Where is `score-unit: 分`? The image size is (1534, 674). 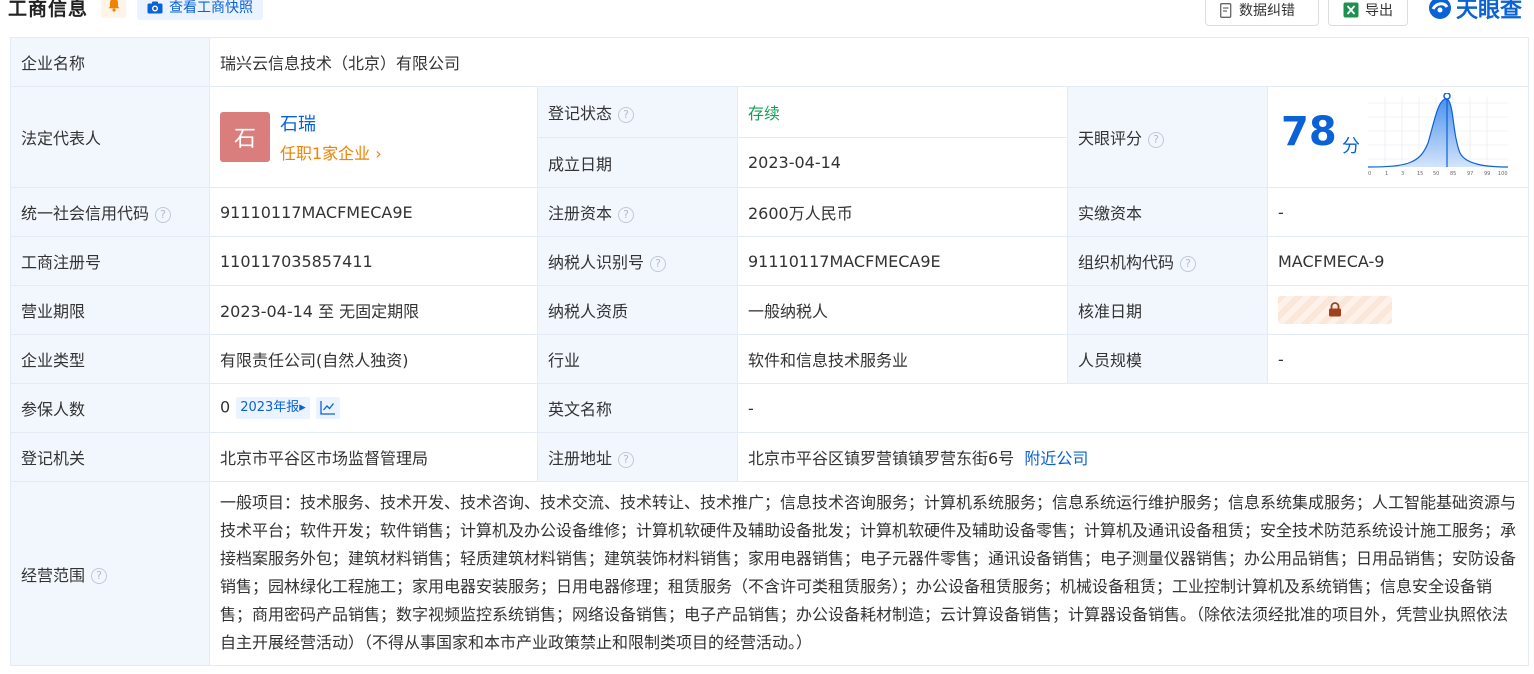
score-unit: 分 is located at coordinates (1351, 146).